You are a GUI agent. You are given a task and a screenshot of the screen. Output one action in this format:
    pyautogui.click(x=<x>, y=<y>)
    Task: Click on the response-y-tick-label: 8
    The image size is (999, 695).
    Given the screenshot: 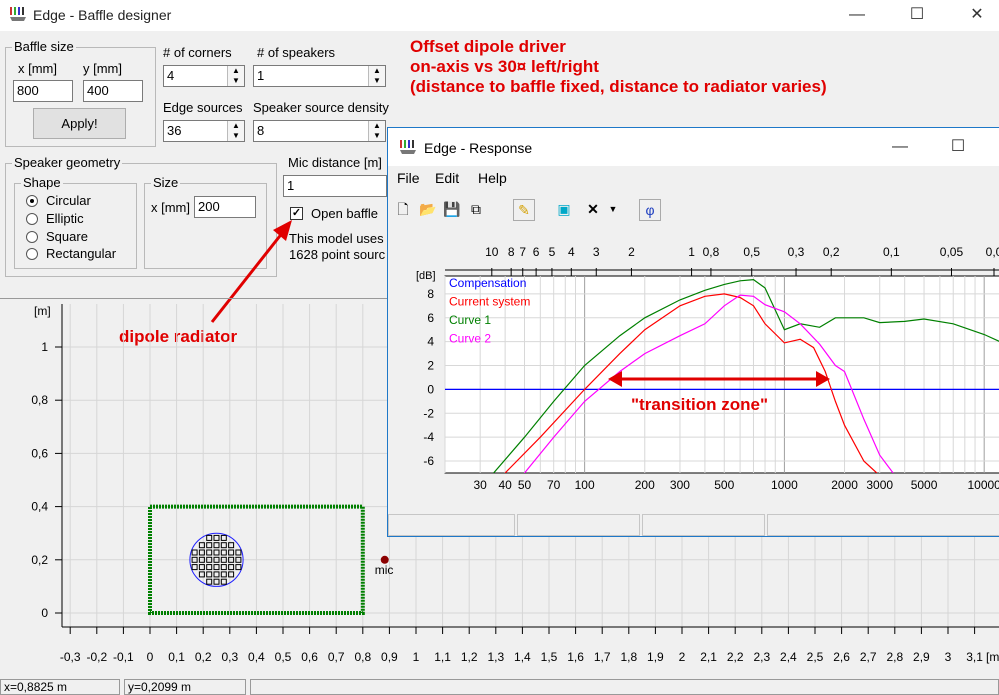 What is the action you would take?
    pyautogui.click(x=430, y=294)
    